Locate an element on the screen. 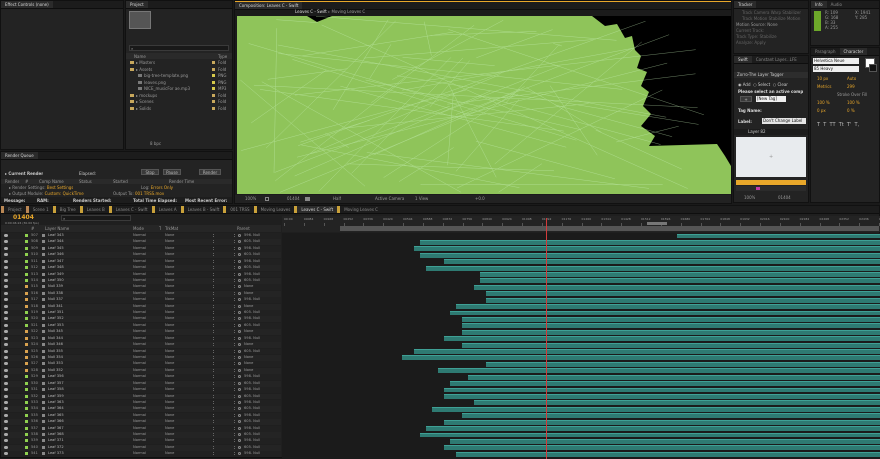 Image resolution: width=880 pixels, height=459 pixels. col-layer-name: Layer Name is located at coordinates (57, 228).